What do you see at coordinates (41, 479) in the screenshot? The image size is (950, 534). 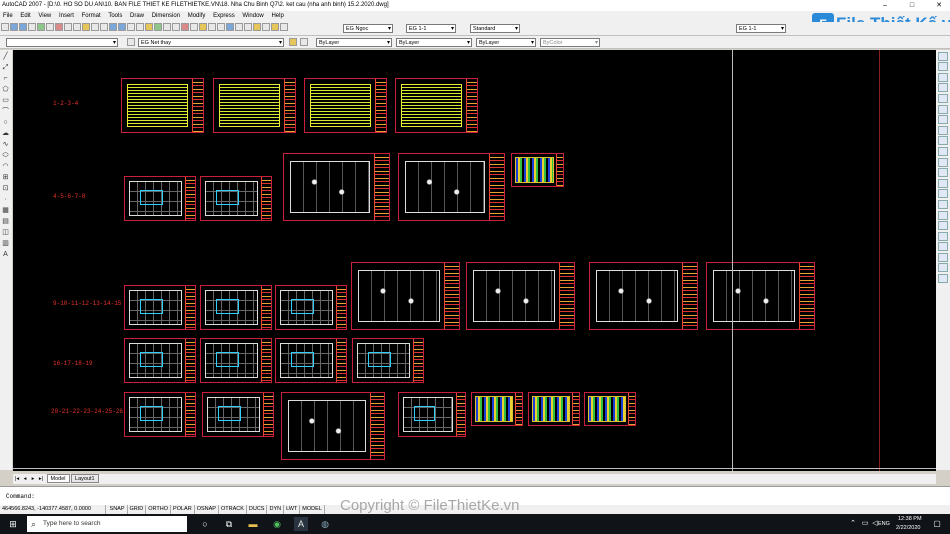 I see `last-tab-icon: ▸|` at bounding box center [41, 479].